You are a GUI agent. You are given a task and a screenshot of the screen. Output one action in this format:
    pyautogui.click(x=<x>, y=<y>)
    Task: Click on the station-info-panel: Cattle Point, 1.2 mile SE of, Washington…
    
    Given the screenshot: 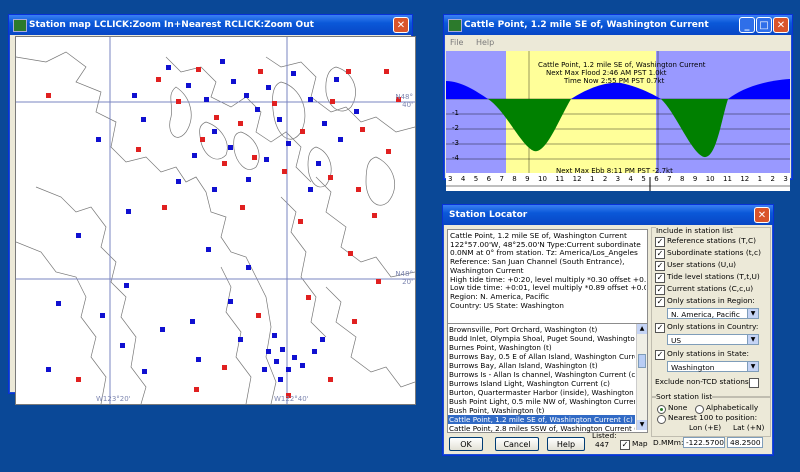 What is the action you would take?
    pyautogui.click(x=547, y=277)
    